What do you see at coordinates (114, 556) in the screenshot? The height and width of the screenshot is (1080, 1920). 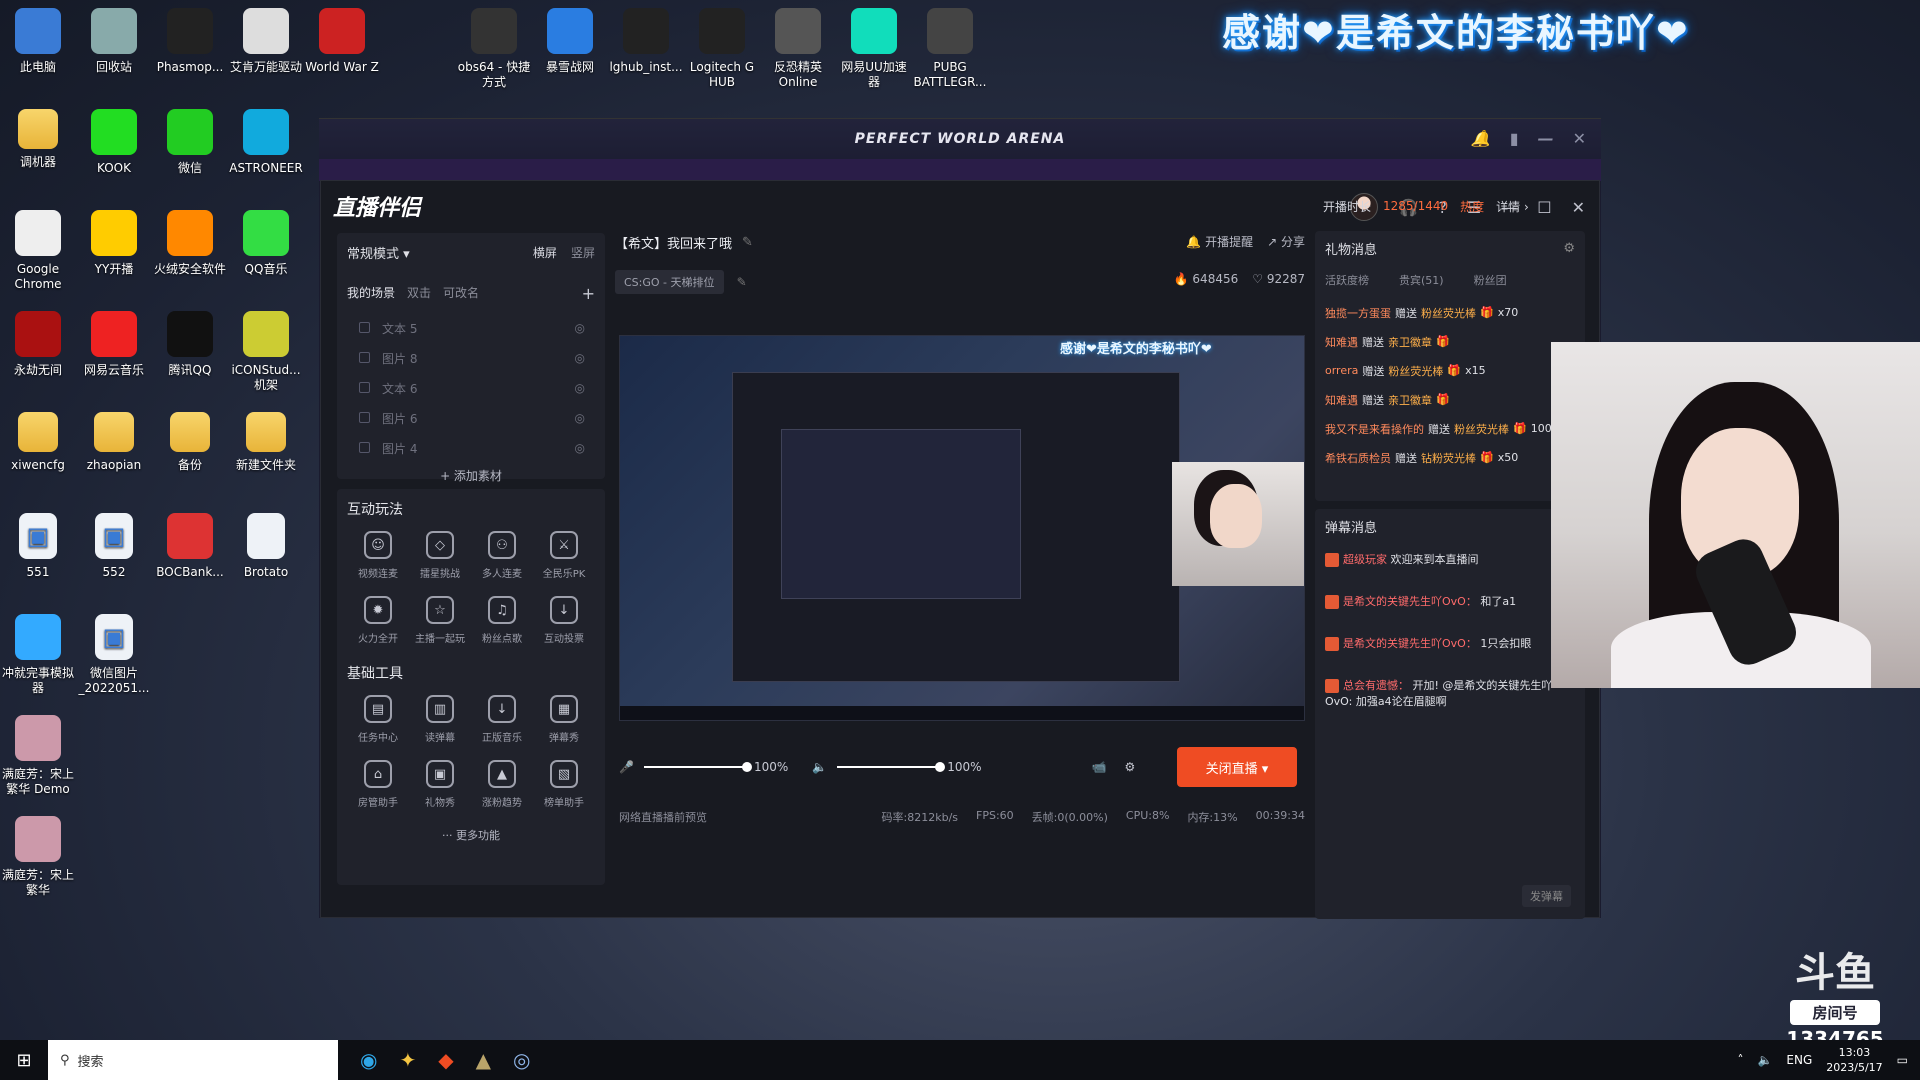 I see `desktop-icon-image: ▣ 552` at bounding box center [114, 556].